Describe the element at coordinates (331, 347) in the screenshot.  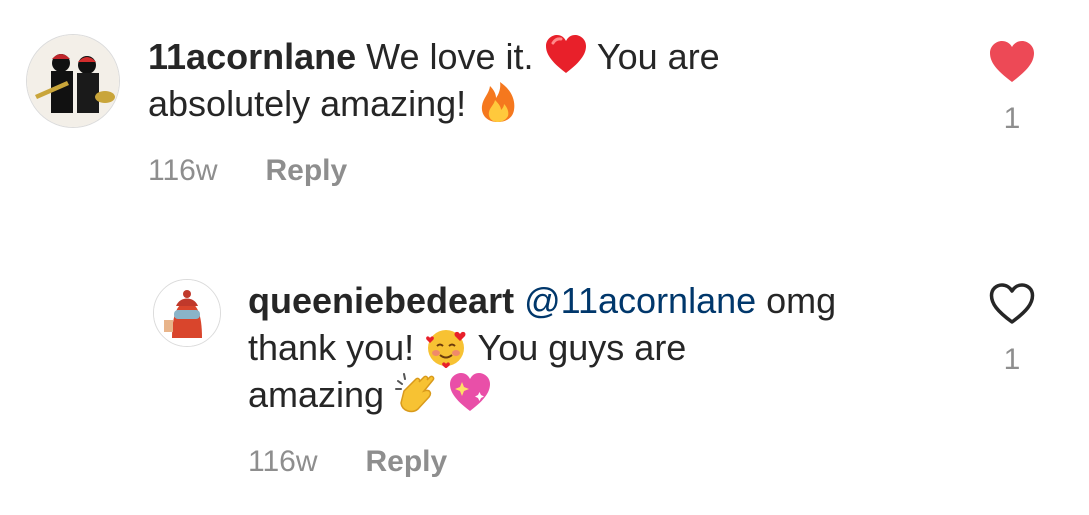
I see `comment-text: thank you!` at that location.